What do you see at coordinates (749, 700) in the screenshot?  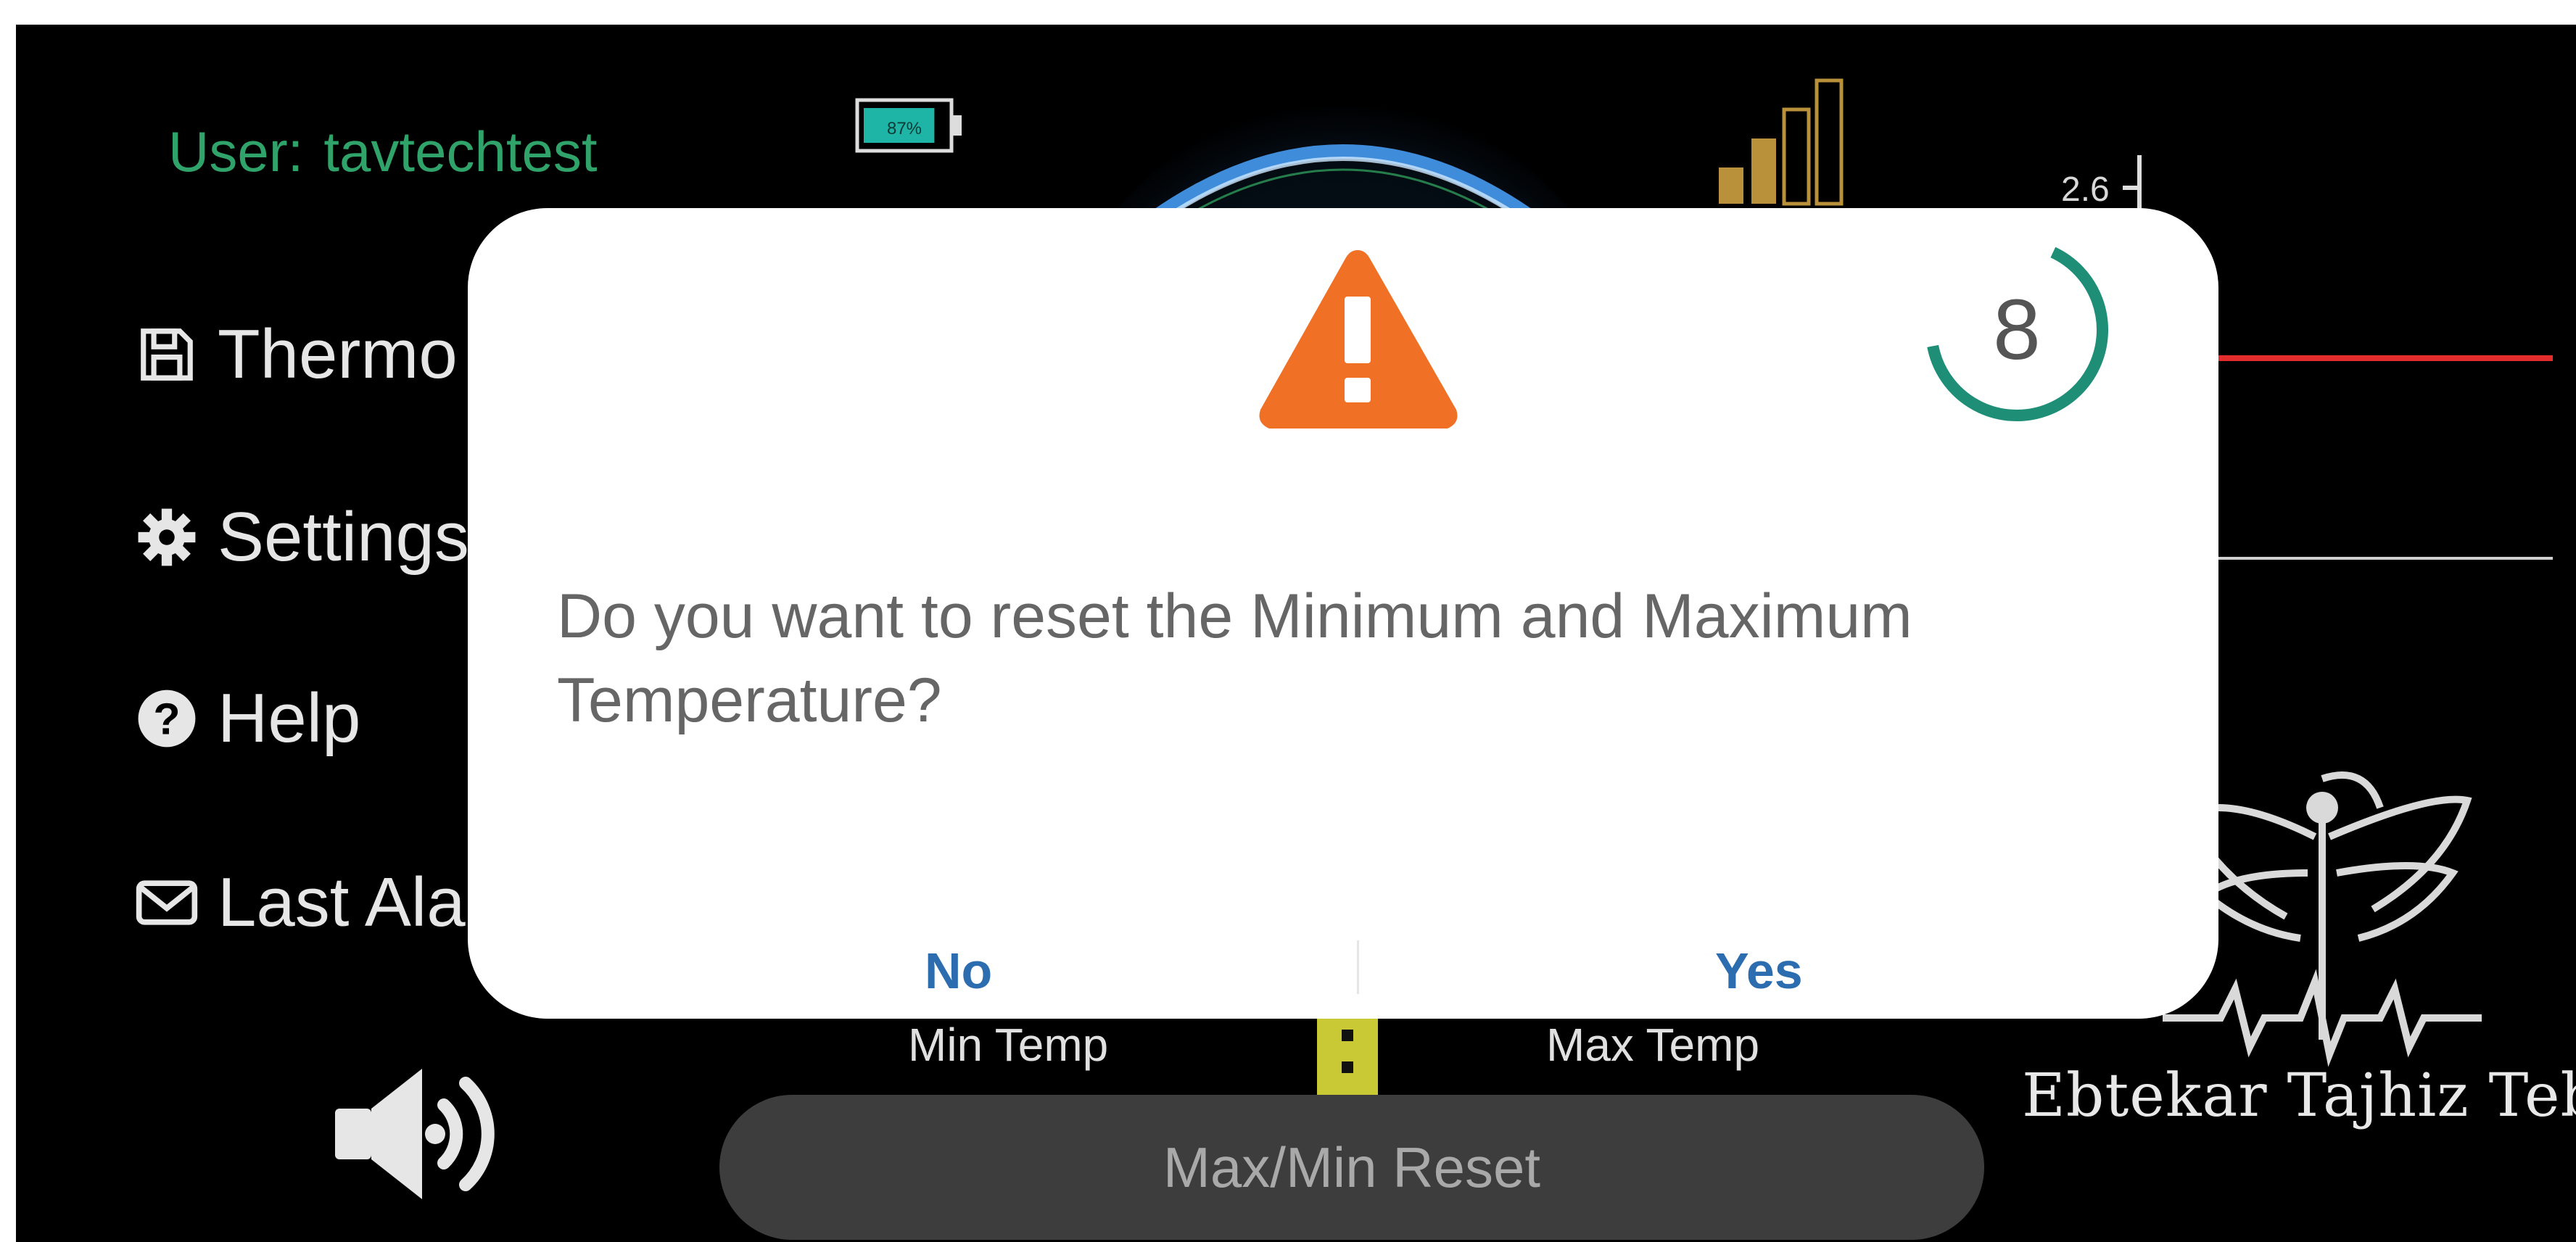 I see `dialog-message-line2: Temperature?` at bounding box center [749, 700].